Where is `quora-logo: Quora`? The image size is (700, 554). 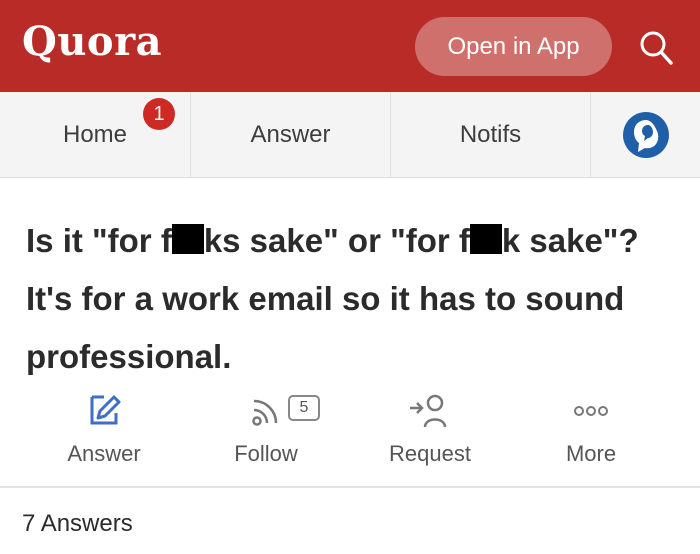
quora-logo: Quora is located at coordinates (92, 41).